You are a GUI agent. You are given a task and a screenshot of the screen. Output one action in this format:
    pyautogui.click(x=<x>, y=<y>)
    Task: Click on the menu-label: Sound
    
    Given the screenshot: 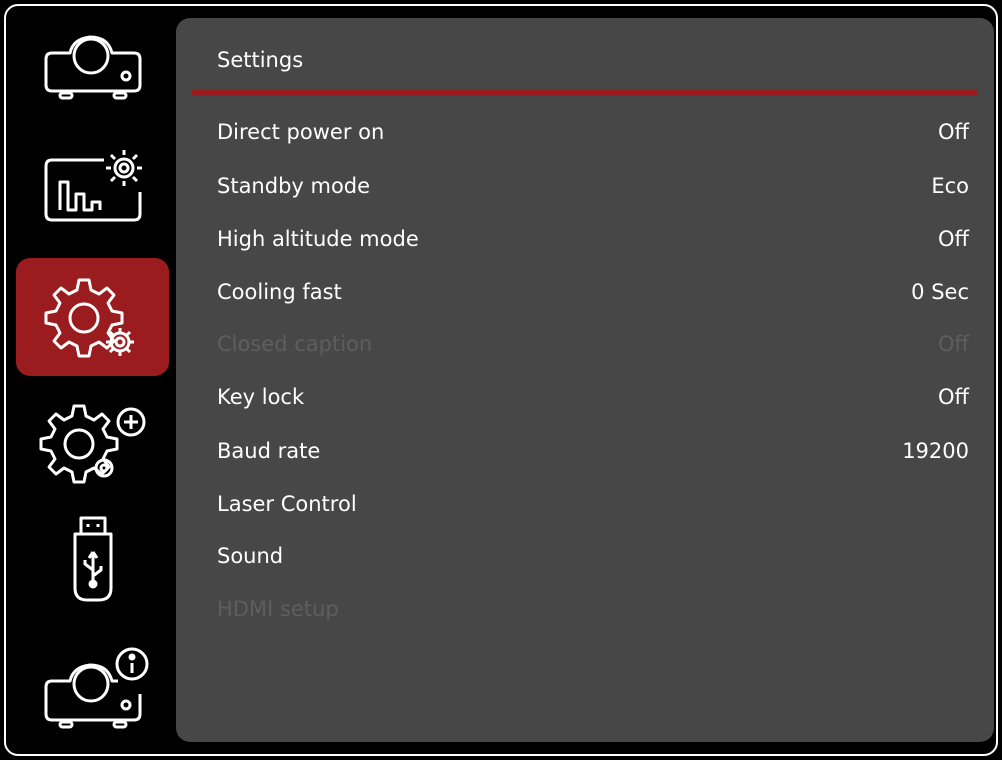 What is the action you would take?
    pyautogui.click(x=250, y=556)
    